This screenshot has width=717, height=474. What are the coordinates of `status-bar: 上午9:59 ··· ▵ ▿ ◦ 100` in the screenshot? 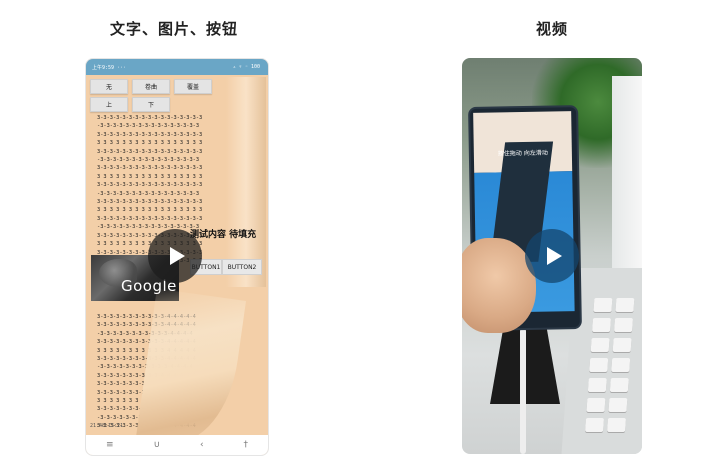 It's located at (177, 67).